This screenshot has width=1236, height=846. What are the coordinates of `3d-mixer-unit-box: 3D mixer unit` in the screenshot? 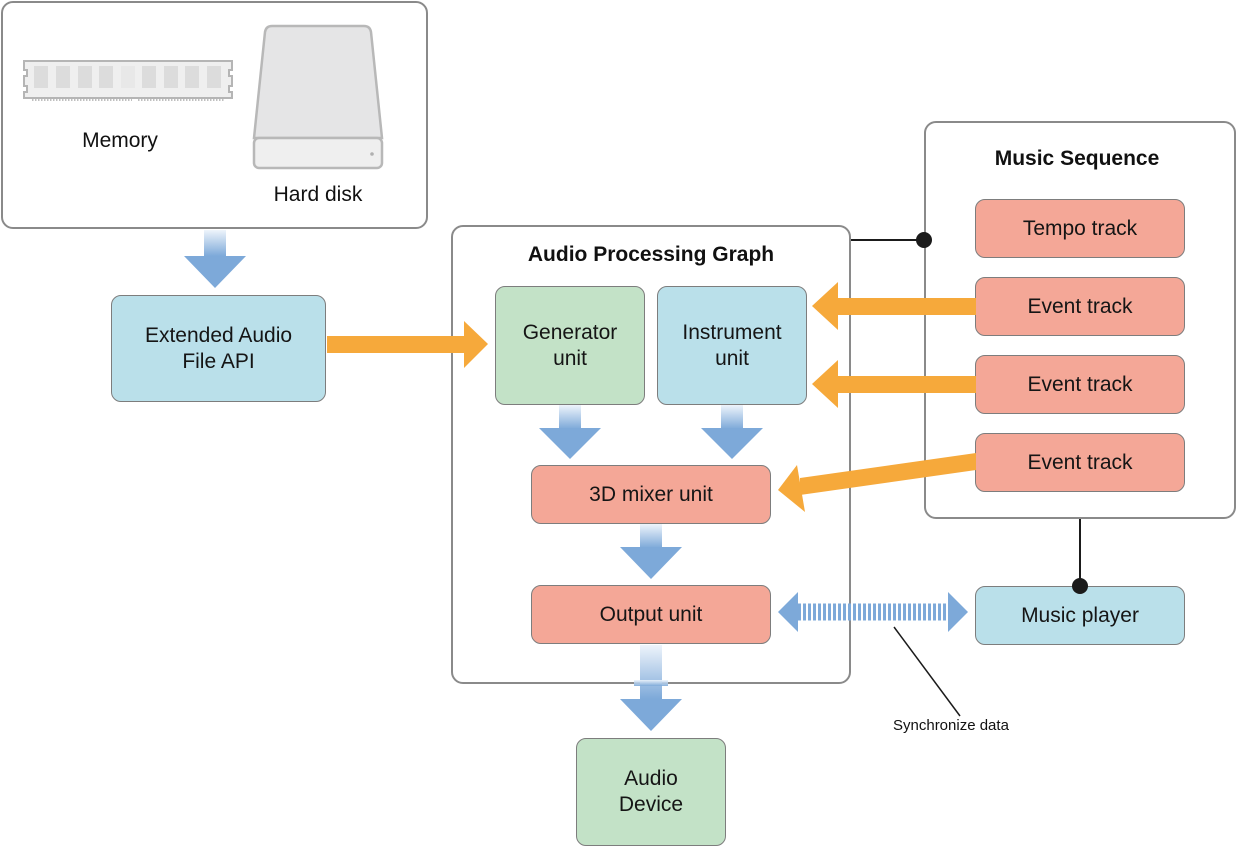 It's located at (651, 494).